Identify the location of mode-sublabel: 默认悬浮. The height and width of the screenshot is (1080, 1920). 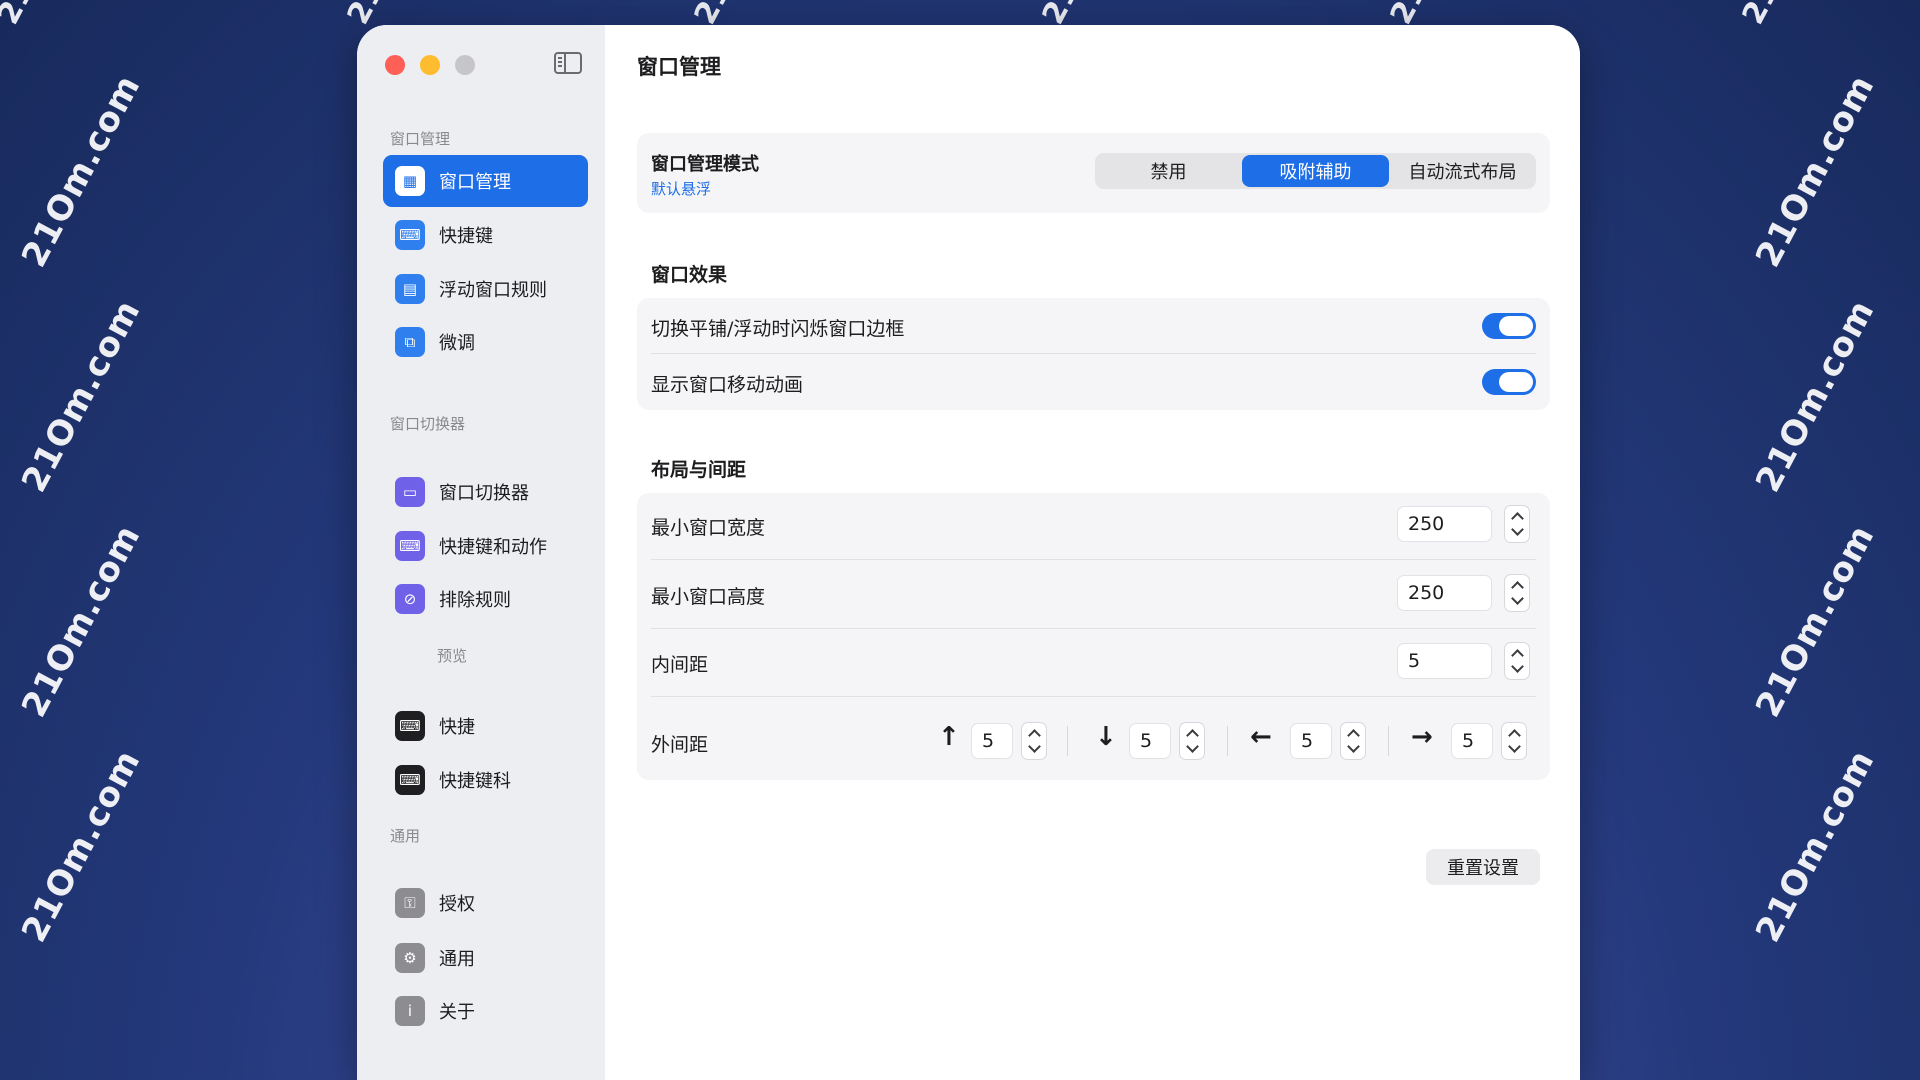
(681, 188).